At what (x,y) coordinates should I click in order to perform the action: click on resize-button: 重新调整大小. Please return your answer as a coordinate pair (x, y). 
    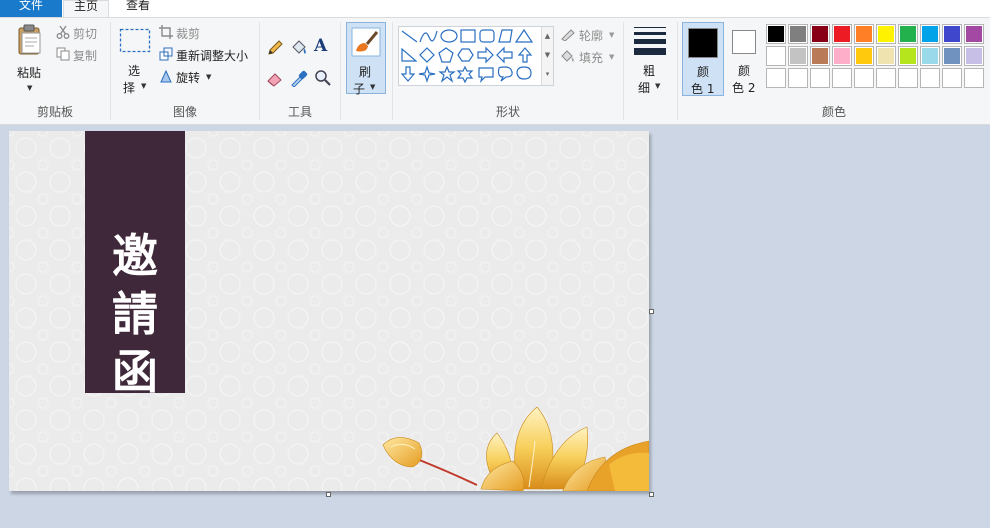
    Looking at the image, I should click on (207, 55).